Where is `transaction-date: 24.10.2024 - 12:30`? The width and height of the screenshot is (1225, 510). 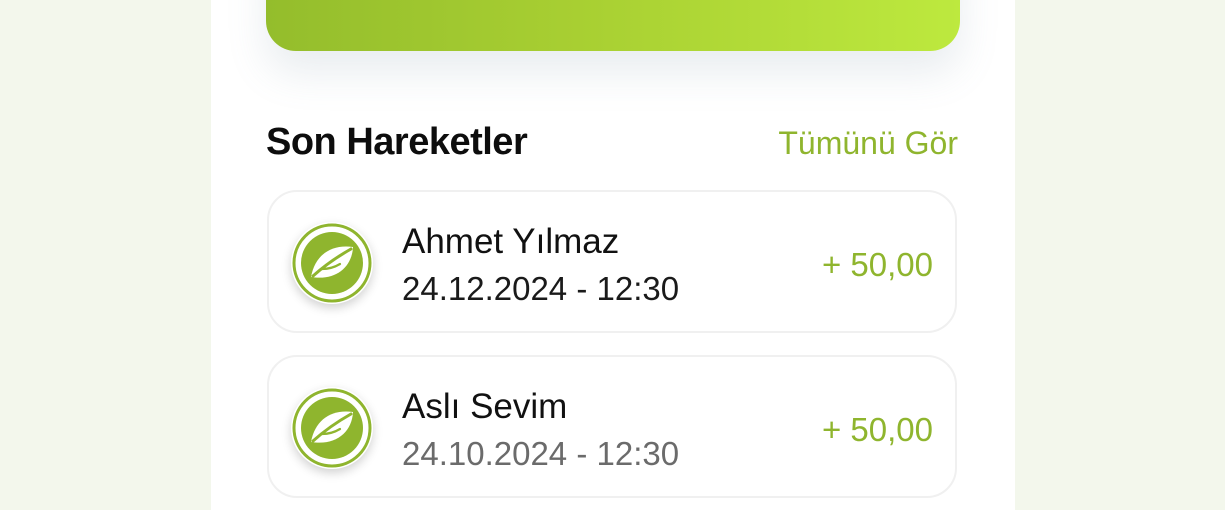 transaction-date: 24.10.2024 - 12:30 is located at coordinates (541, 453).